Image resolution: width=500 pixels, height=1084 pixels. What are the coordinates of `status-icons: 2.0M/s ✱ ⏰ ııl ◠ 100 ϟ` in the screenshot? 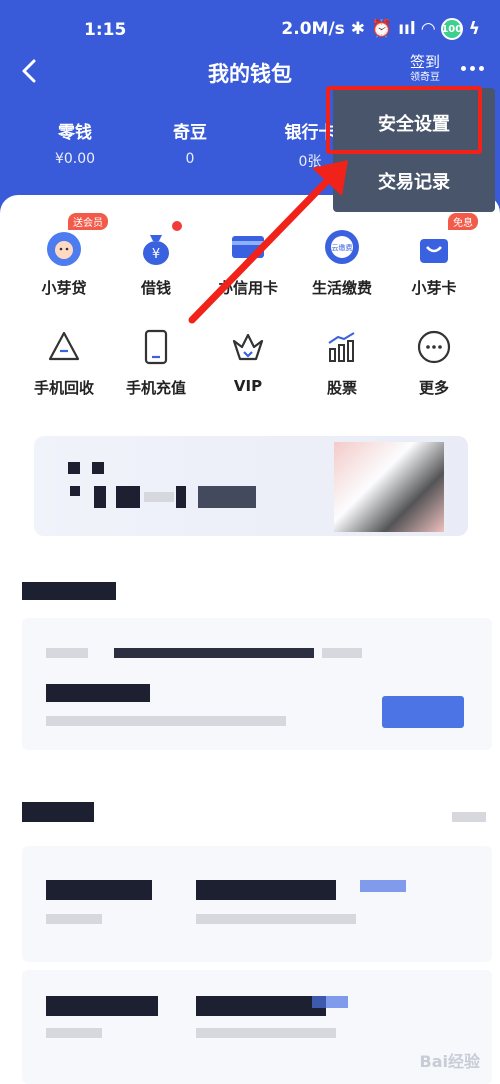 It's located at (380, 29).